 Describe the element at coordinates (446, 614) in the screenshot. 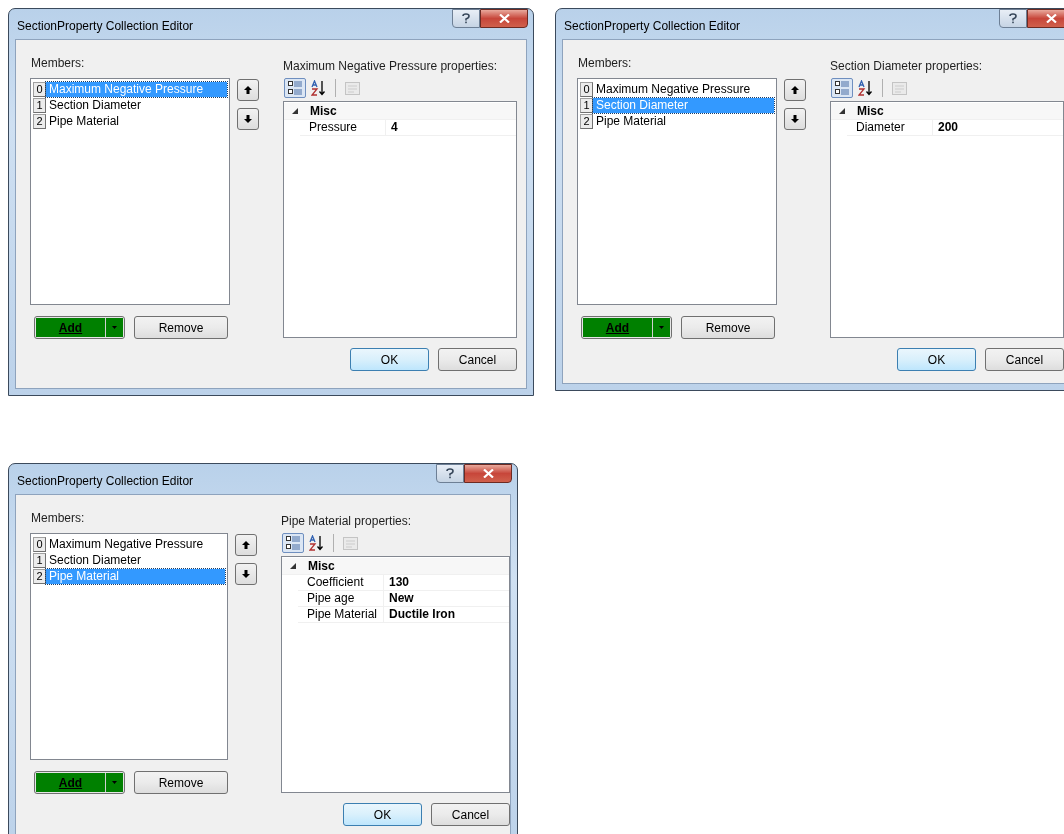

I see `property-value: Ductile Iron` at that location.